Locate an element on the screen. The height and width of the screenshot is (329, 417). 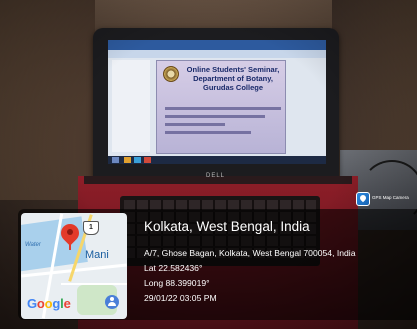
map-pin-center is located at coordinates (70, 232).